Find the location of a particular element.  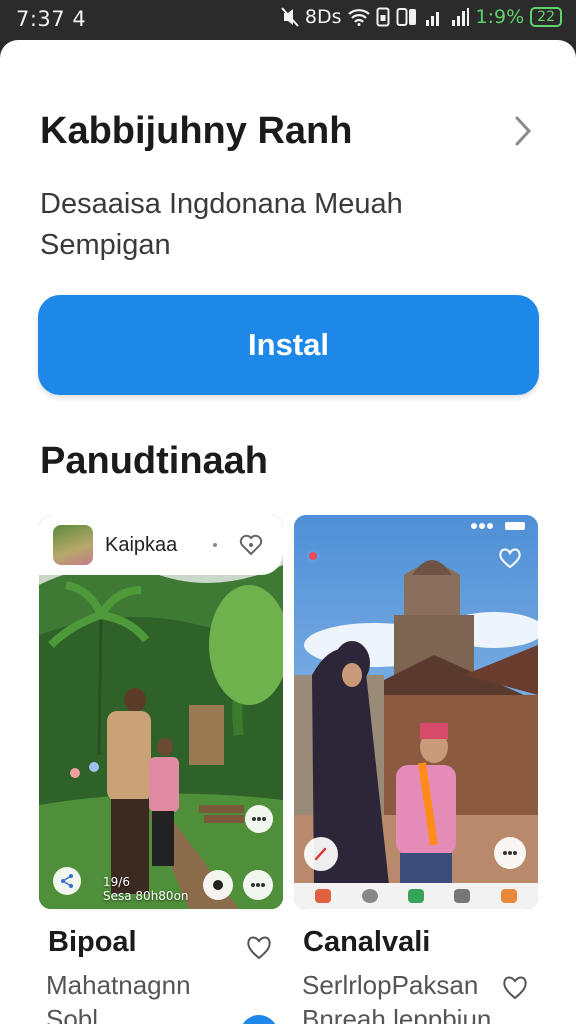

item-subtitle2-right: Bnreah.leppbiun is located at coordinates (397, 1014).